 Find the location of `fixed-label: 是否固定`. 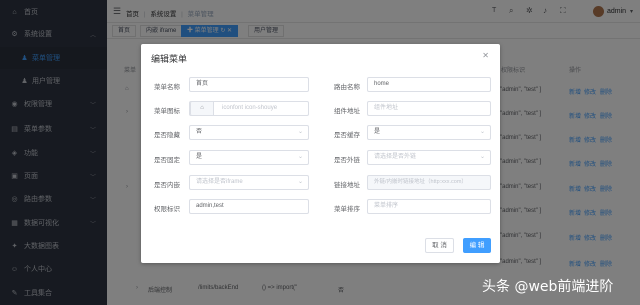

fixed-label: 是否固定 is located at coordinates (167, 160).